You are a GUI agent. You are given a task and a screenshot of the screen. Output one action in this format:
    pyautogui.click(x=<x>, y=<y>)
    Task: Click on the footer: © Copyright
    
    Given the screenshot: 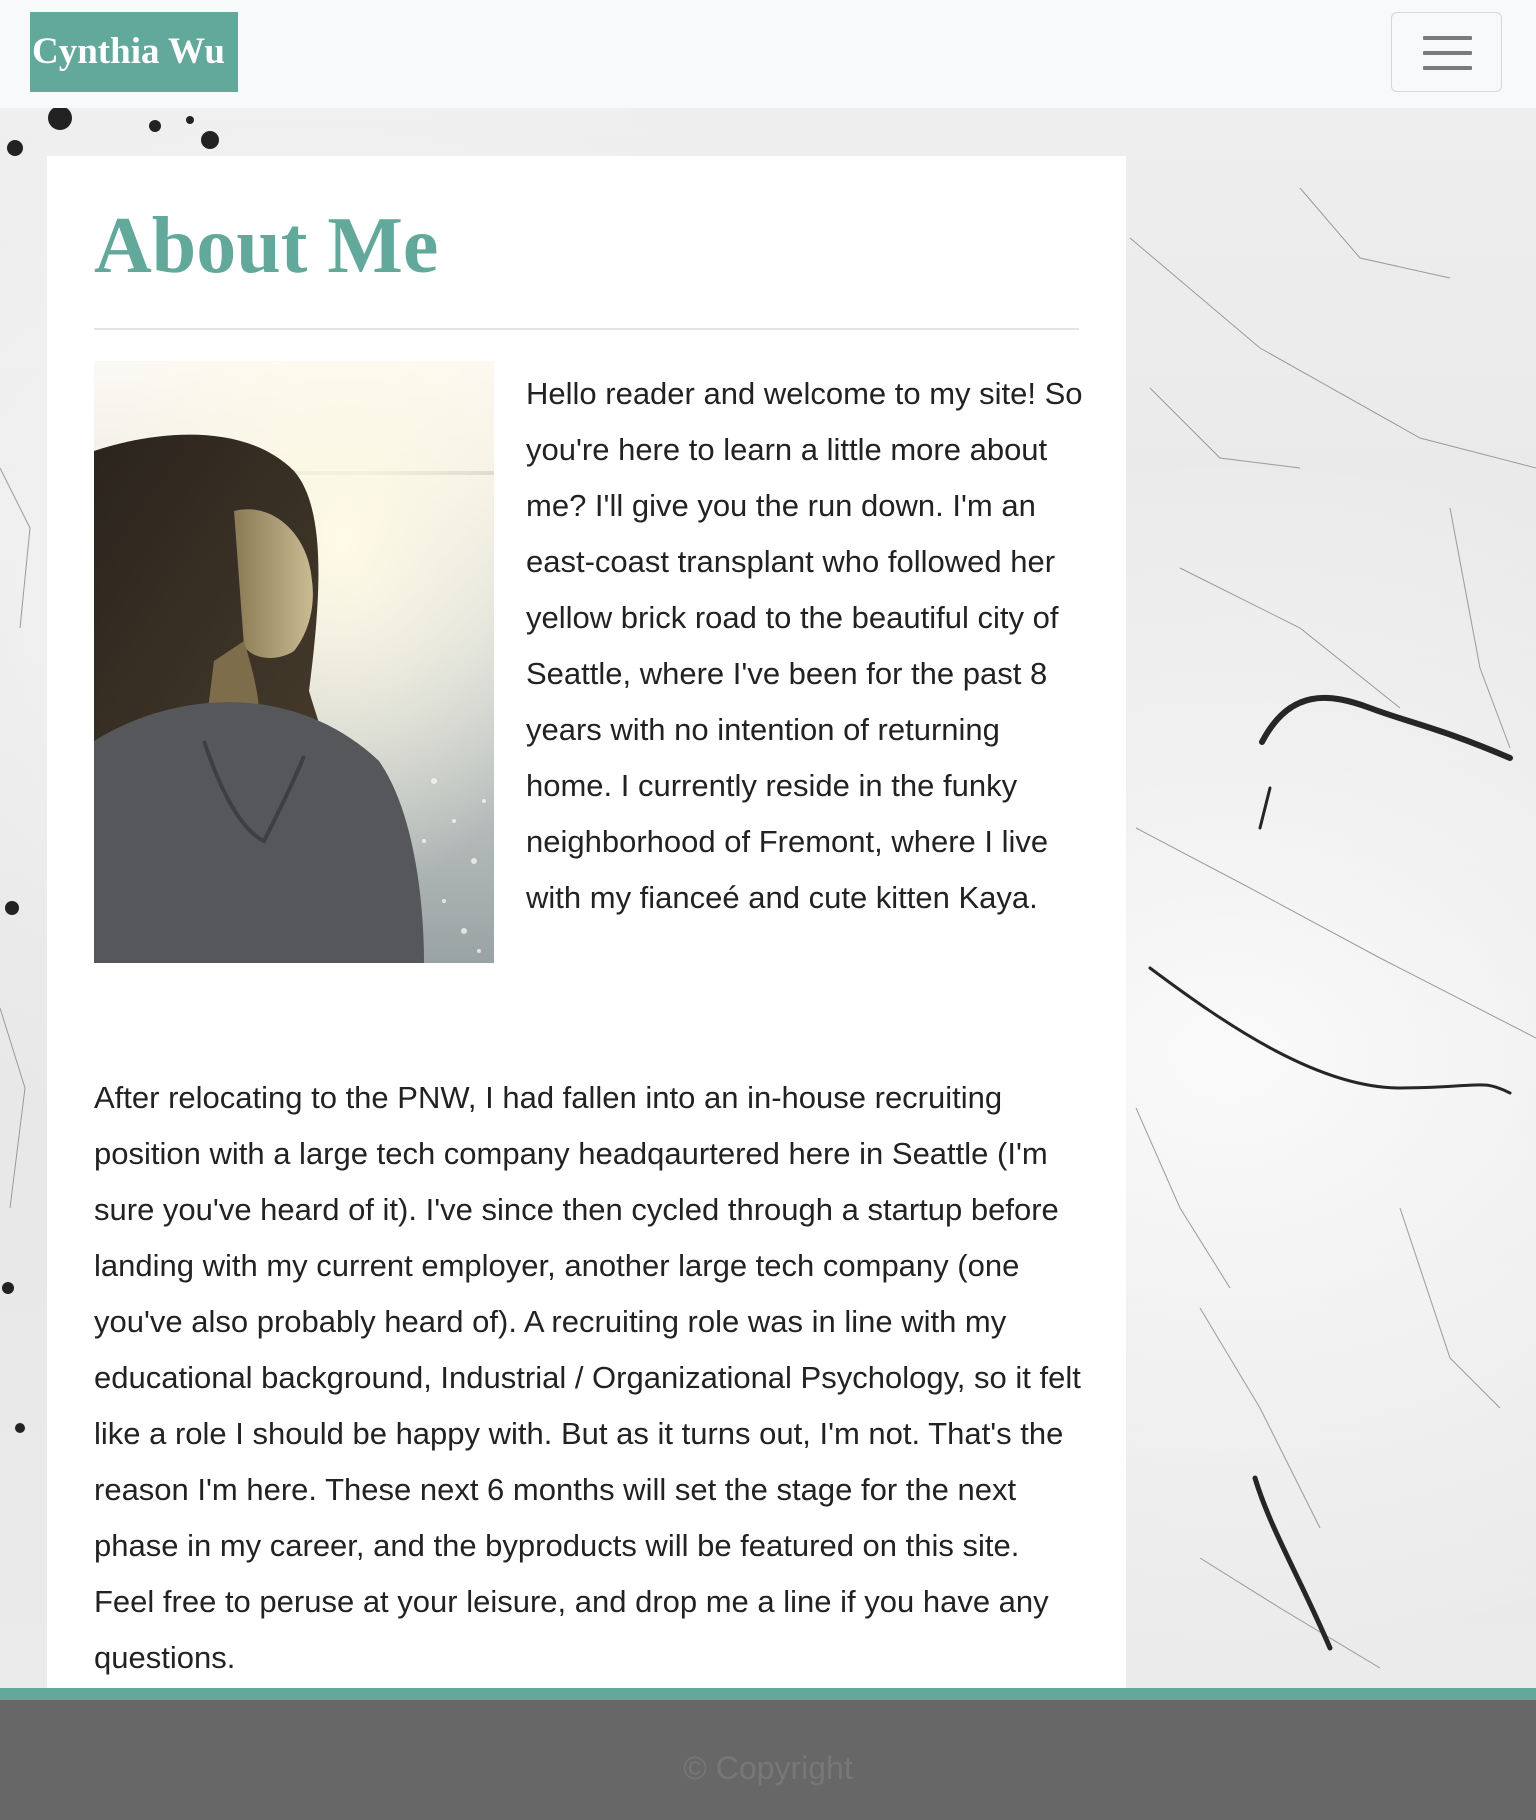 What is the action you would take?
    pyautogui.click(x=768, y=1760)
    